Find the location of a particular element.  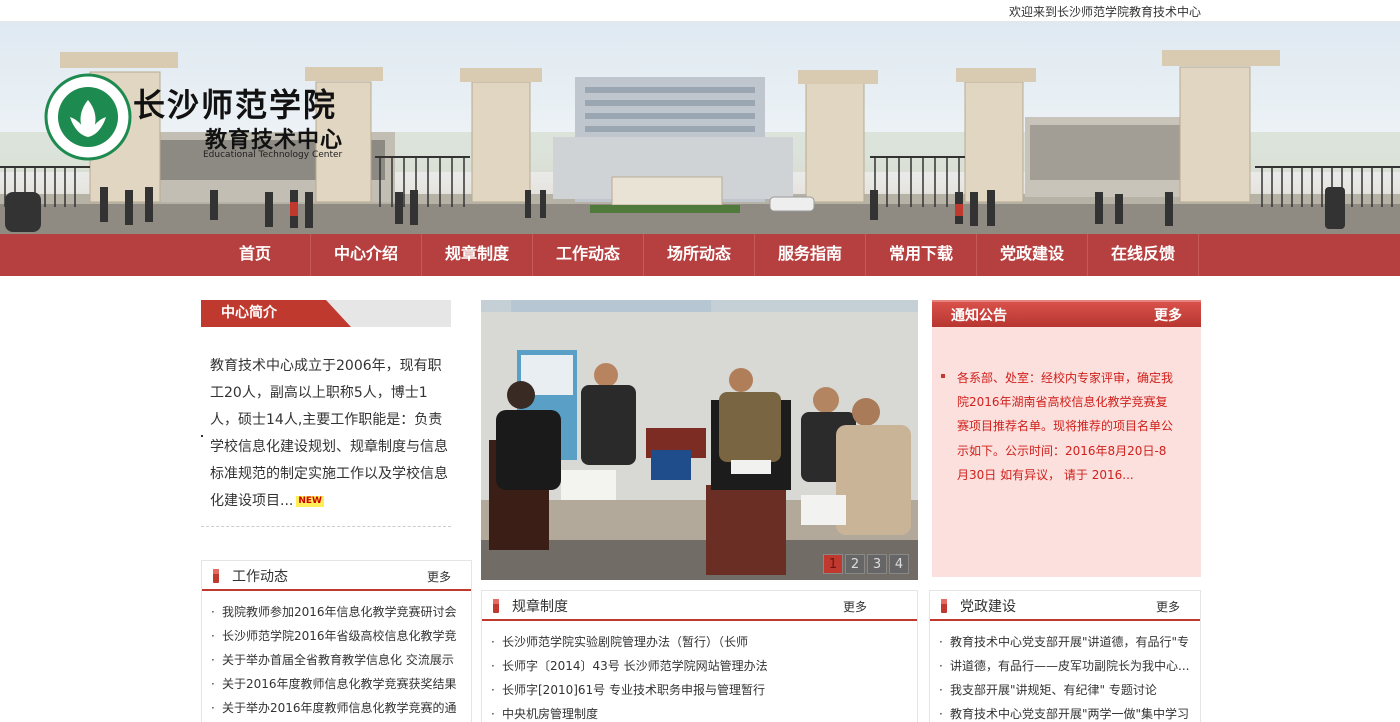

list-item: 中央机房管理制度 is located at coordinates (699, 712).